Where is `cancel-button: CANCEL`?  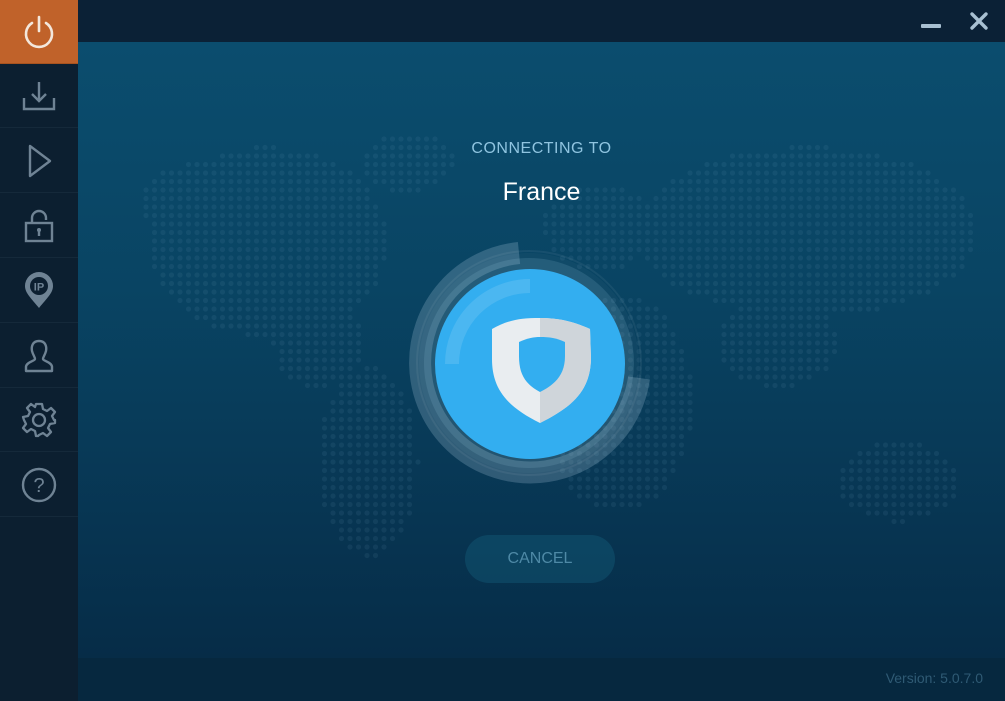 cancel-button: CANCEL is located at coordinates (540, 559).